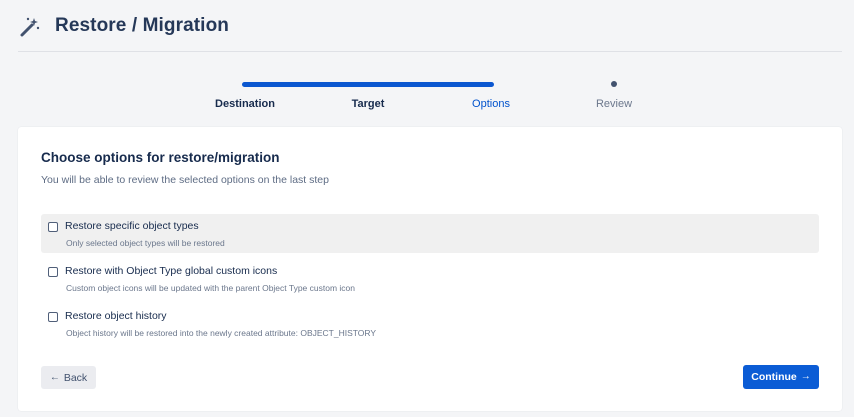  Describe the element at coordinates (116, 316) in the screenshot. I see `option-label: Restore object history` at that location.